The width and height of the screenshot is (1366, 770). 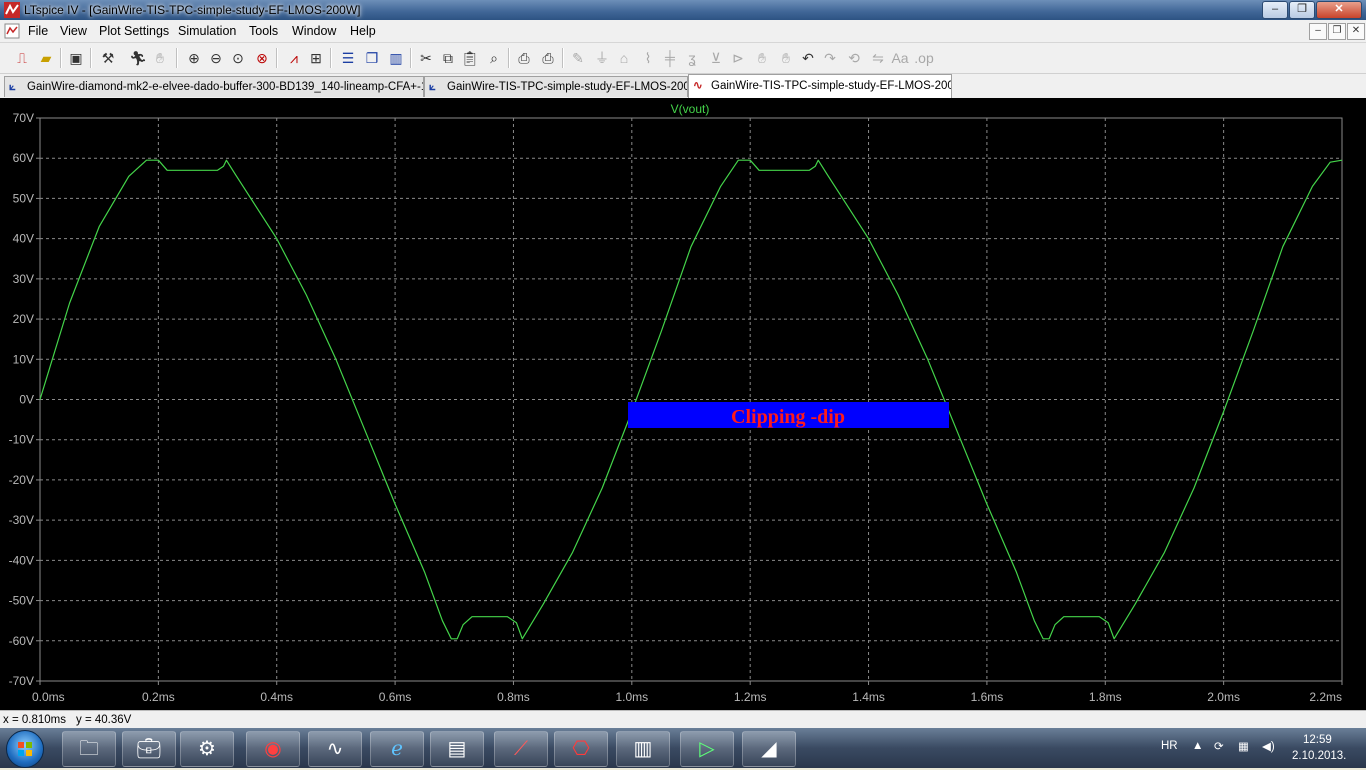 What do you see at coordinates (854, 58) in the screenshot?
I see `rotate-icon: ⟲` at bounding box center [854, 58].